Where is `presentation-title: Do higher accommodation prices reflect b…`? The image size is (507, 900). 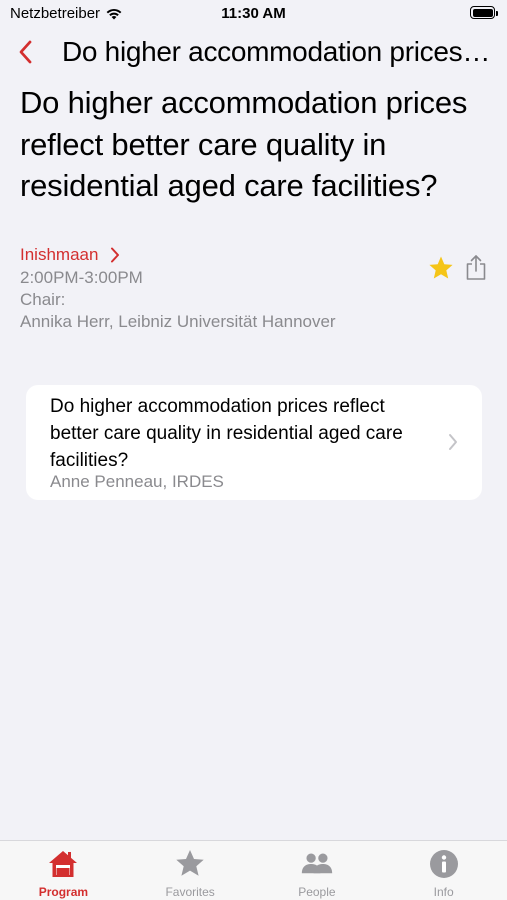 presentation-title: Do higher accommodation prices reflect b… is located at coordinates (226, 433).